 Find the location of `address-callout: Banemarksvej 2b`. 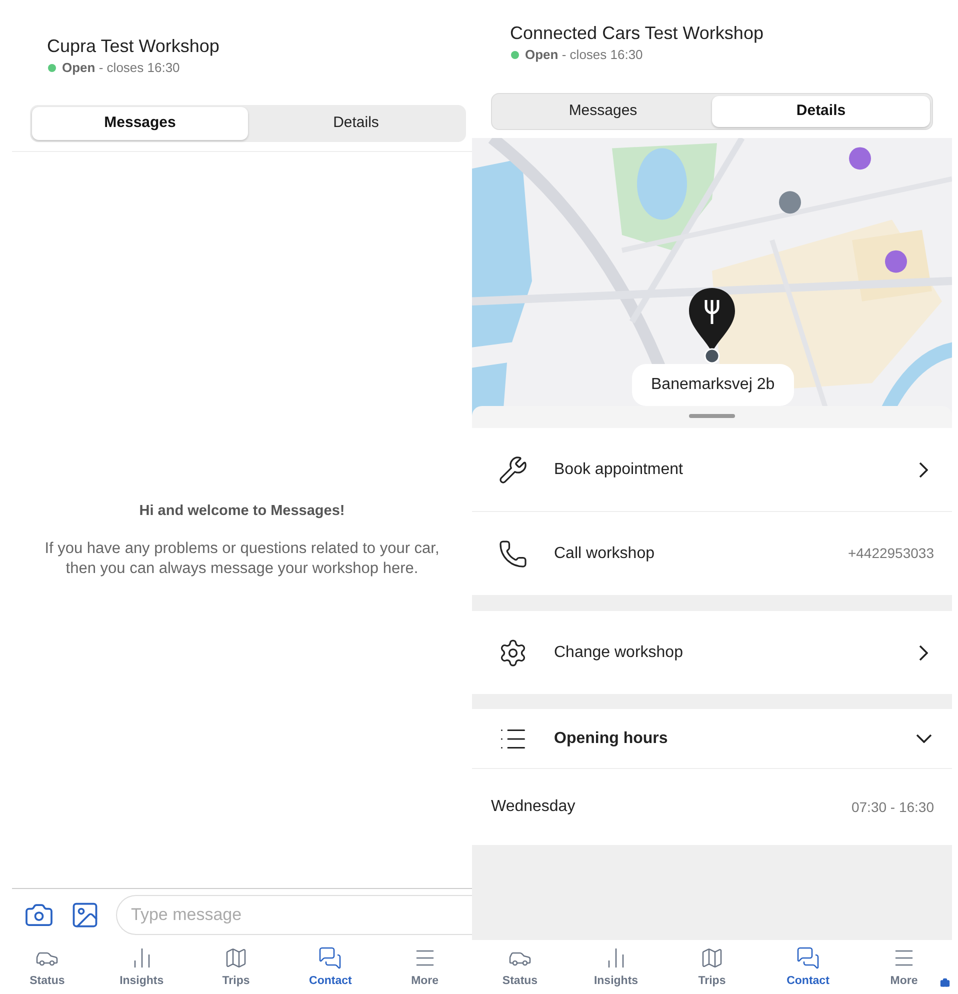

address-callout: Banemarksvej 2b is located at coordinates (713, 385).